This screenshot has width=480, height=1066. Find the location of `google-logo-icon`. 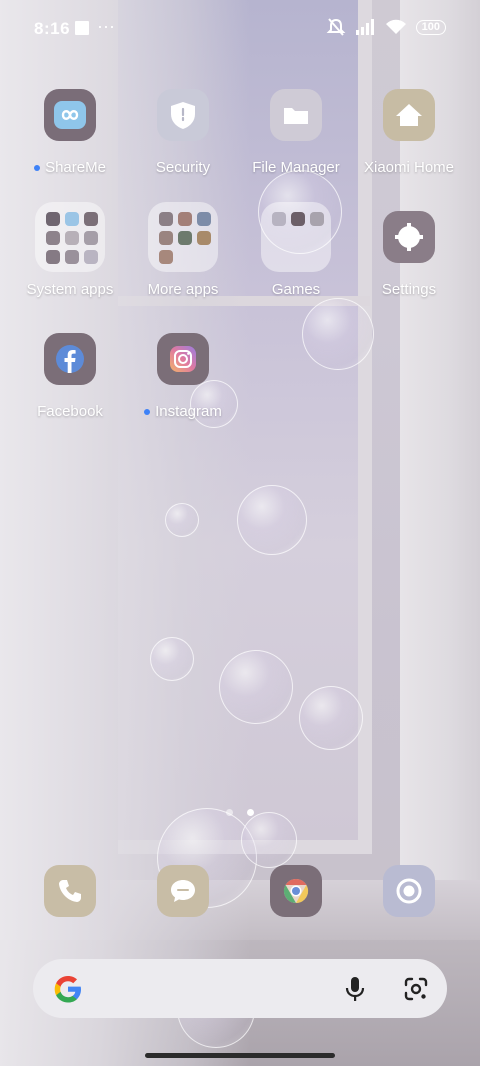

google-logo-icon is located at coordinates (68, 989).